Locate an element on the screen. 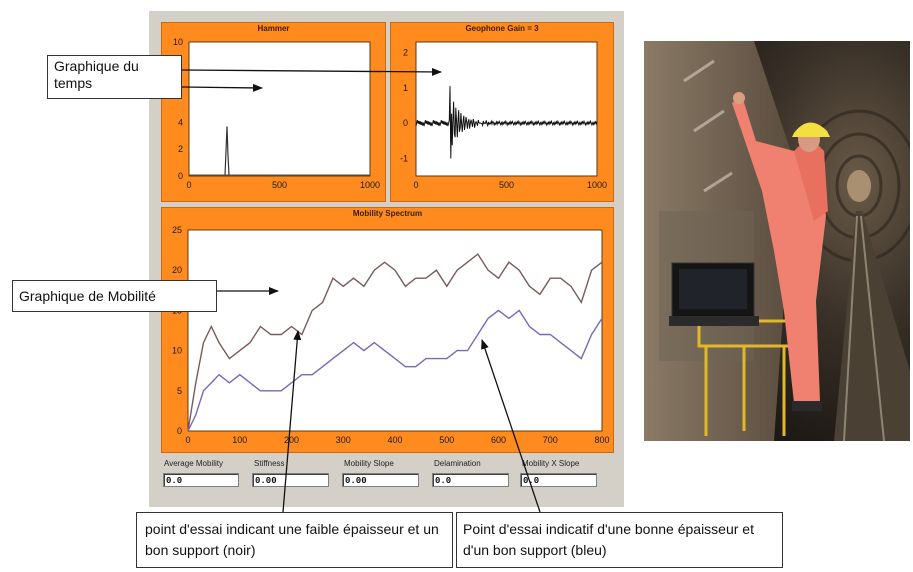 This screenshot has width=913, height=572. mobility-x-tick-8: 800 is located at coordinates (601, 440).